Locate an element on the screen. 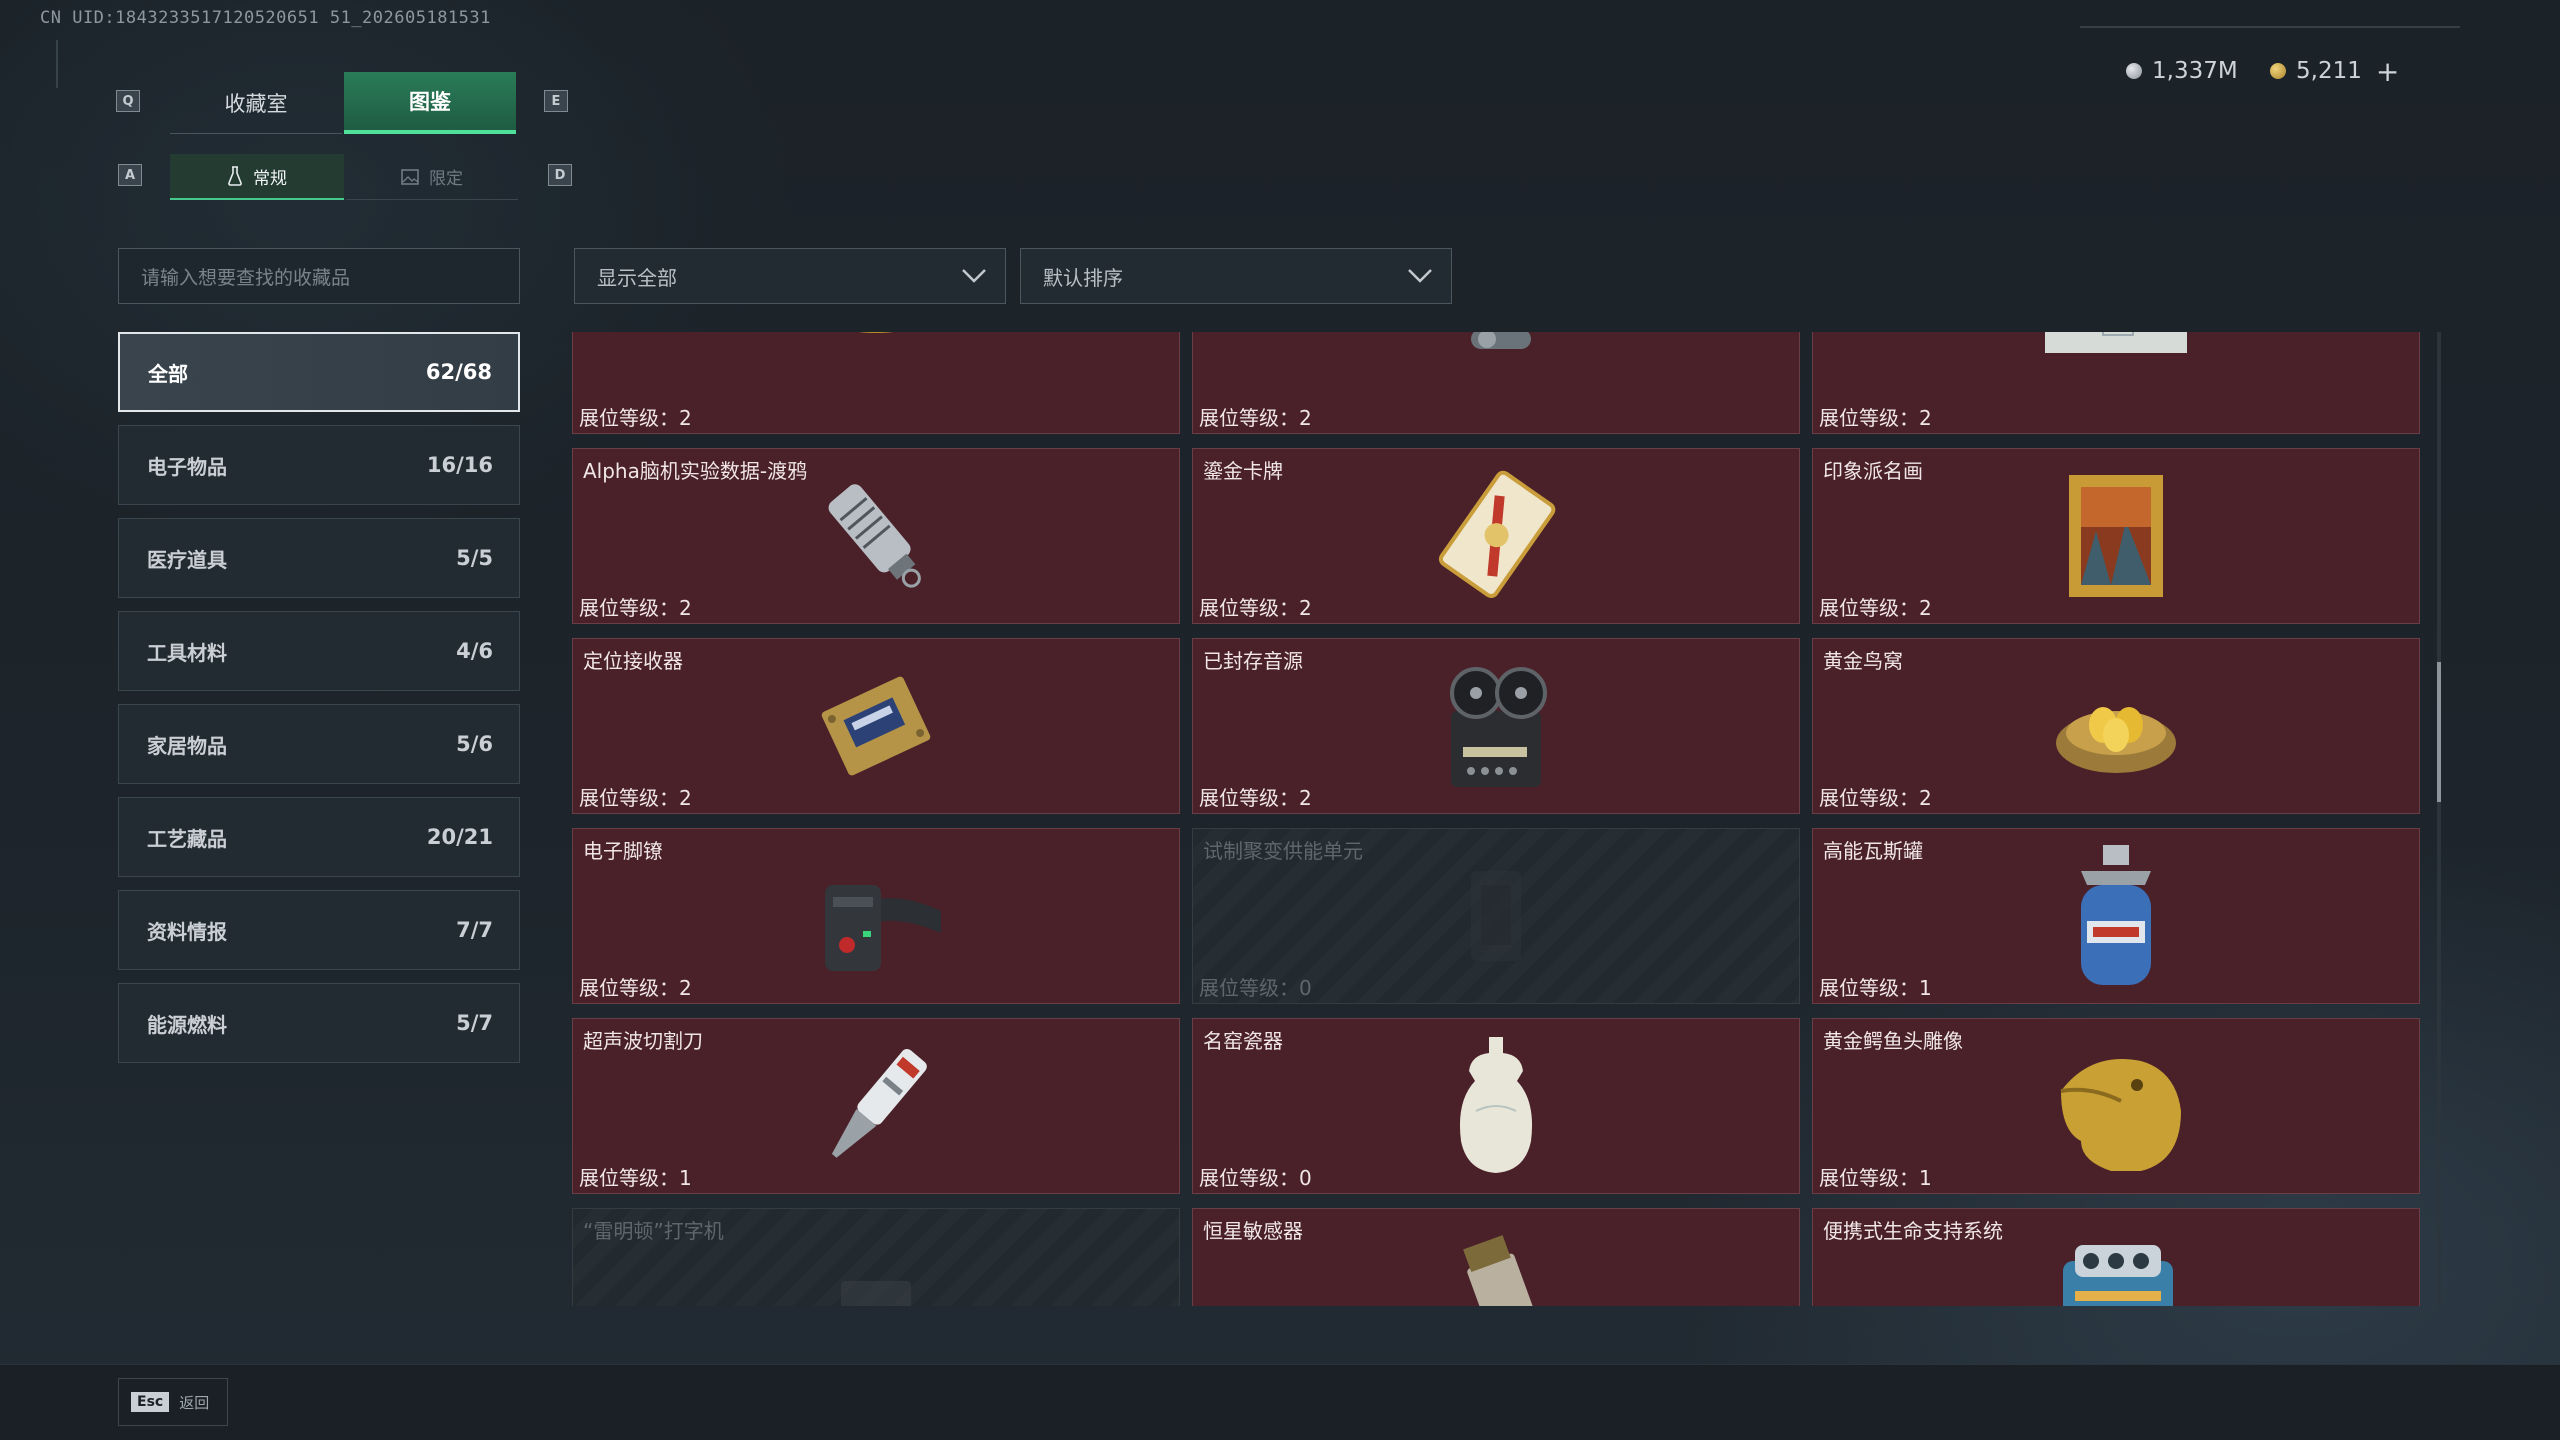  back-label: 返回 is located at coordinates (194, 1402).